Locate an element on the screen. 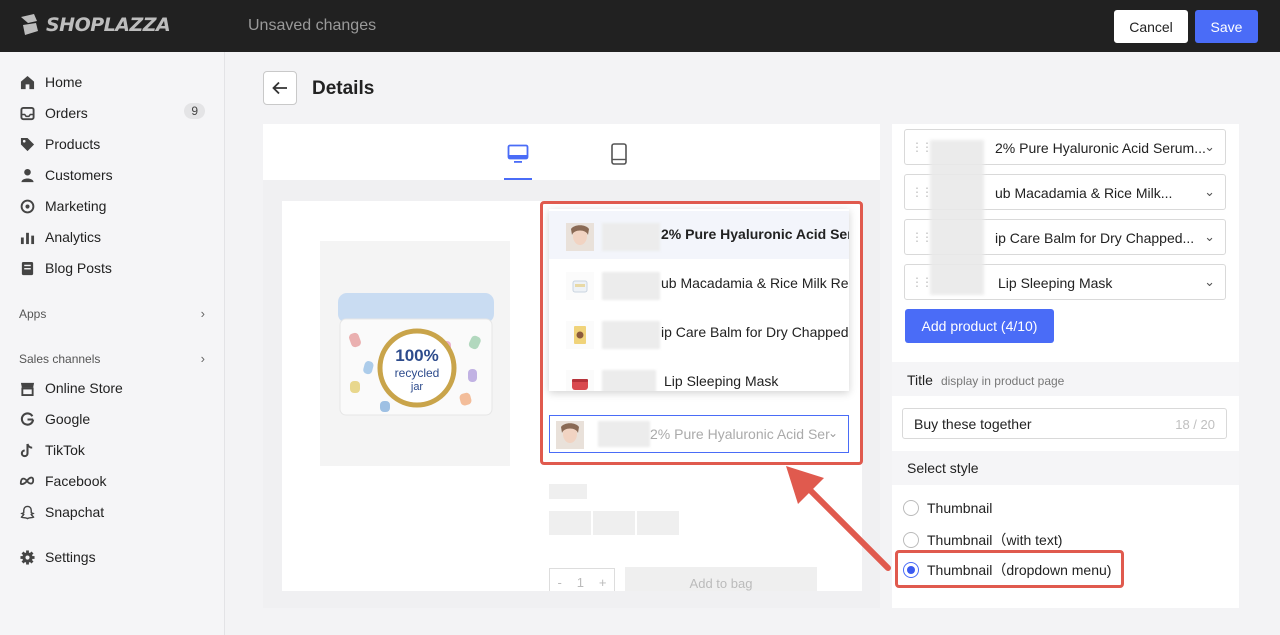 The image size is (1280, 635). title-hint: display in product page is located at coordinates (1002, 381).